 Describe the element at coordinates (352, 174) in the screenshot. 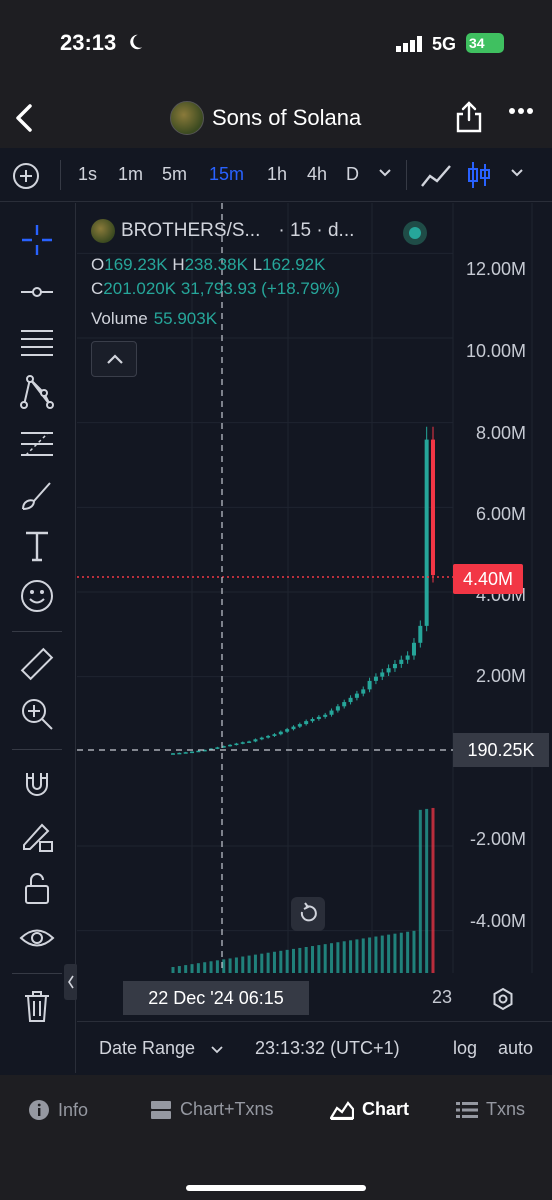

I see `timeframe-d: D` at that location.